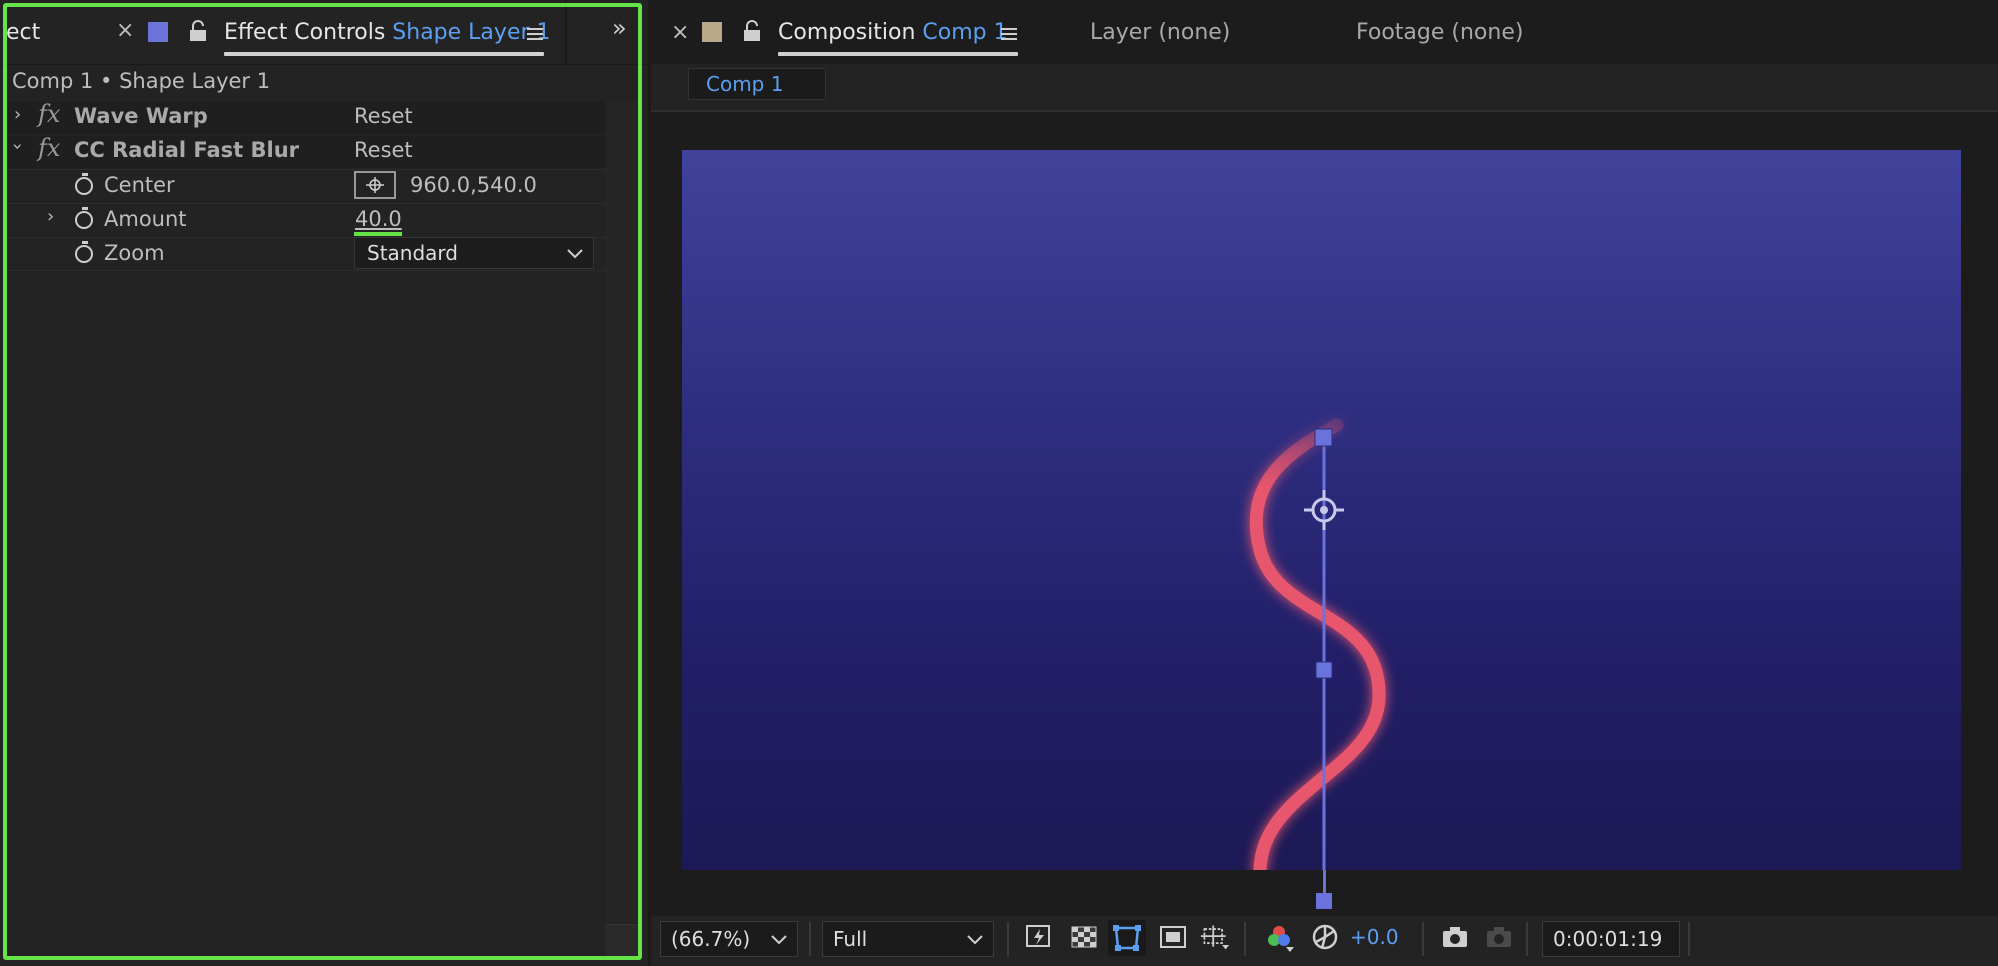  I want to click on amount-highlight-underline, so click(378, 234).